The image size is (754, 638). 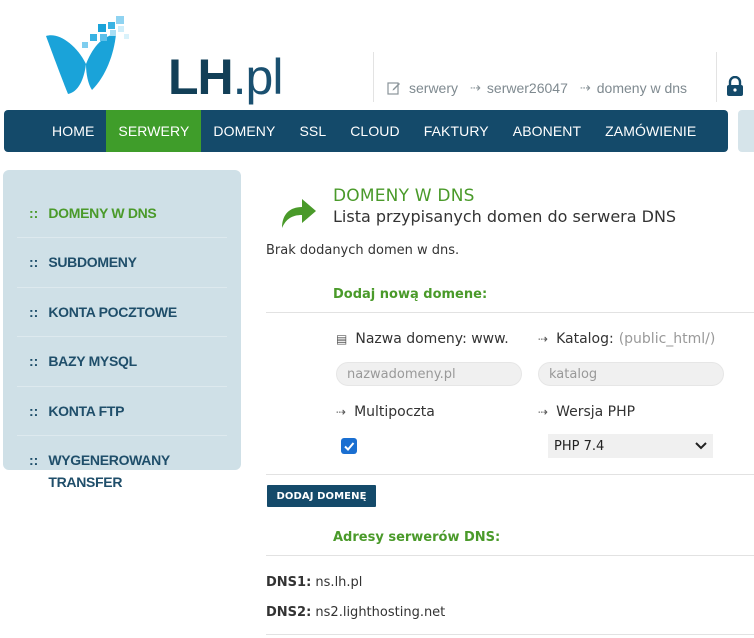 I want to click on page-subtitle: Lista przypisanych domen do serwera DNS, so click(x=505, y=216).